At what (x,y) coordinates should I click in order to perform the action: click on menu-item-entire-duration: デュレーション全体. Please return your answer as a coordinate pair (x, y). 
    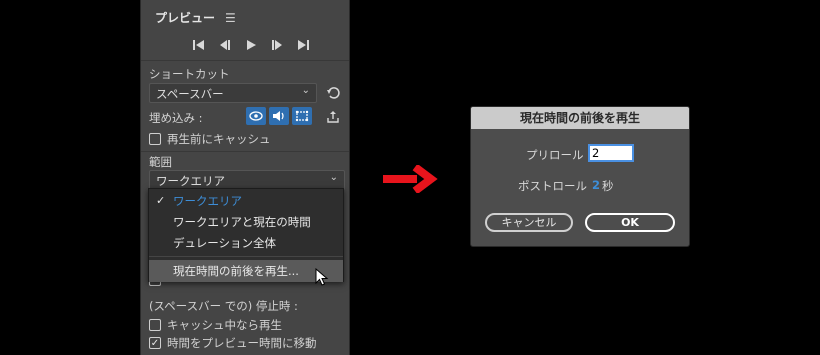
    Looking at the image, I should click on (246, 243).